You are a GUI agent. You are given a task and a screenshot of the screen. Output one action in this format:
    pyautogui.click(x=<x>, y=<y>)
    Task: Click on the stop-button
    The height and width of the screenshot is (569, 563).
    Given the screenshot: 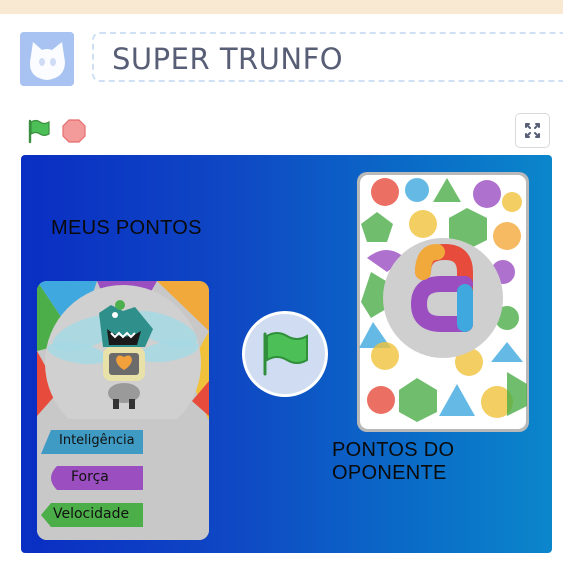 What is the action you would take?
    pyautogui.click(x=74, y=131)
    